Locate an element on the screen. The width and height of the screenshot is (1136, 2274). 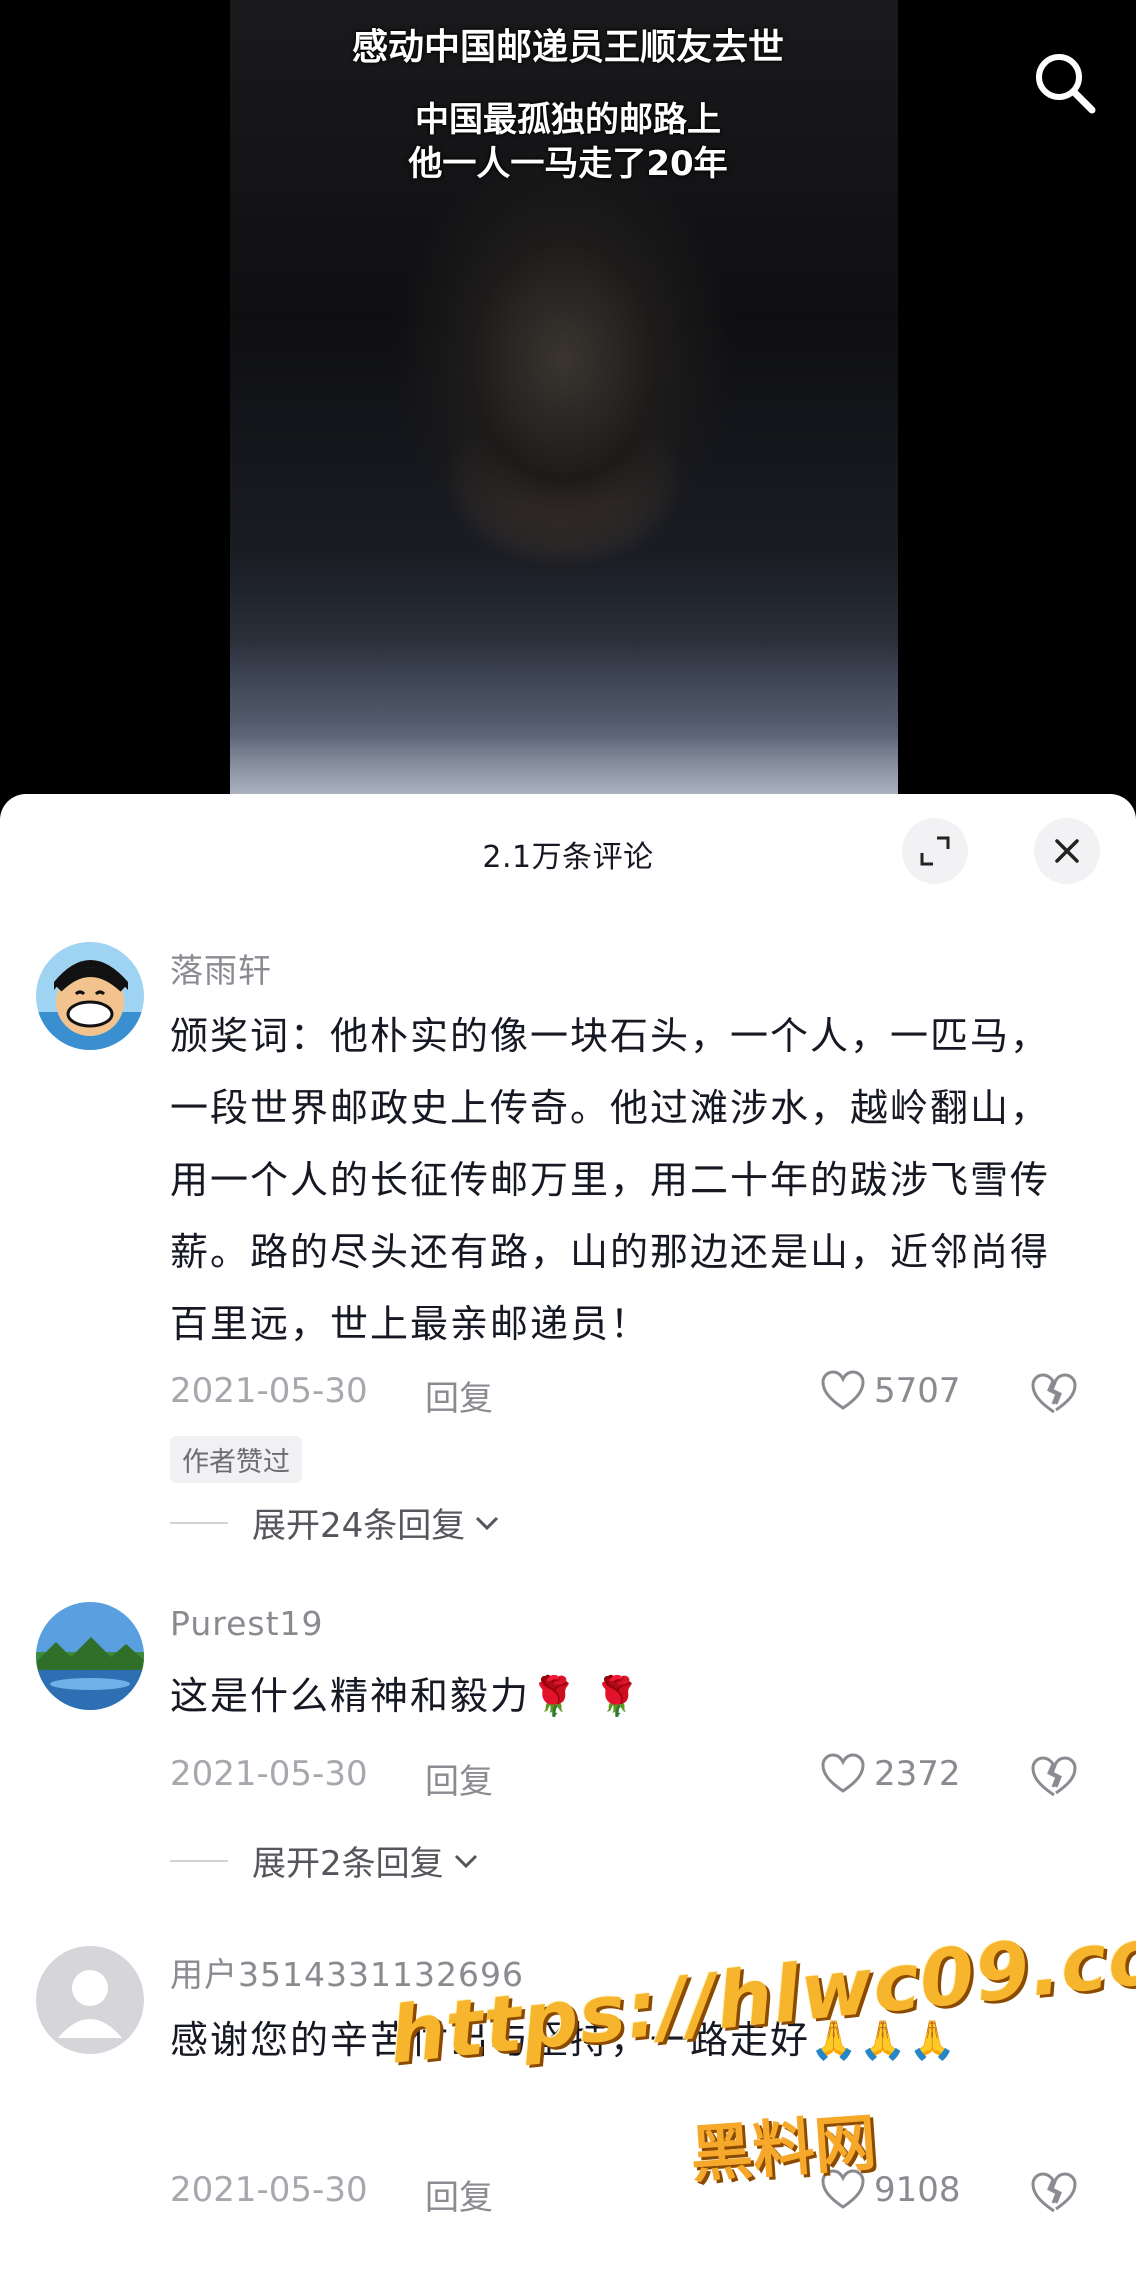
watermark-name: 黑料网 is located at coordinates (783, 2148).